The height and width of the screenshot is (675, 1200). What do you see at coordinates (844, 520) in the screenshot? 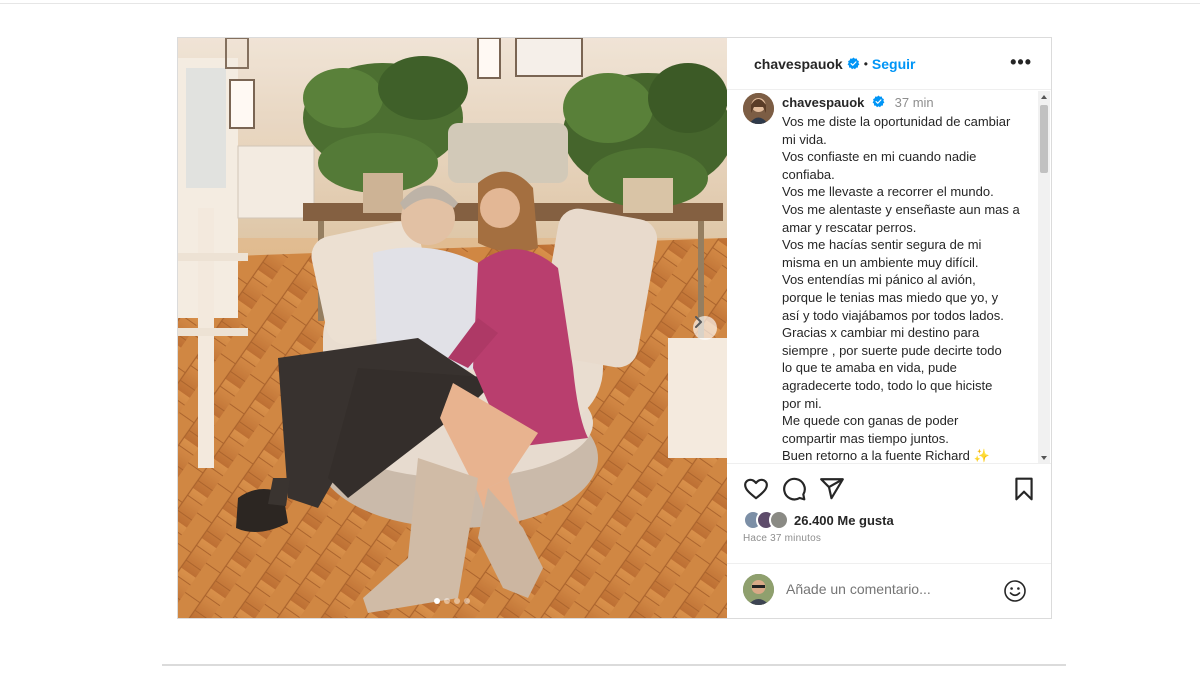
I see `likes-count: 26.400 Me gusta` at bounding box center [844, 520].